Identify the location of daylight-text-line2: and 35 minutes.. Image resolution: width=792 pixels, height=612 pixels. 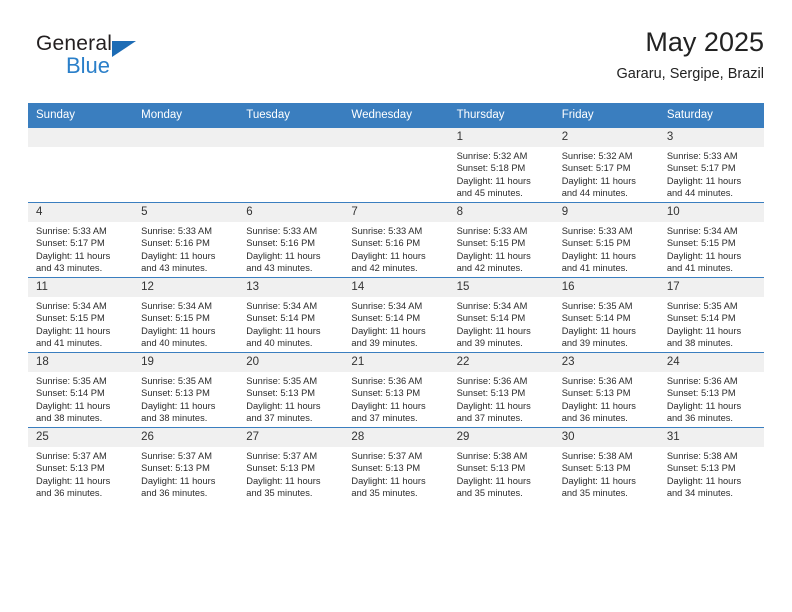
(384, 493).